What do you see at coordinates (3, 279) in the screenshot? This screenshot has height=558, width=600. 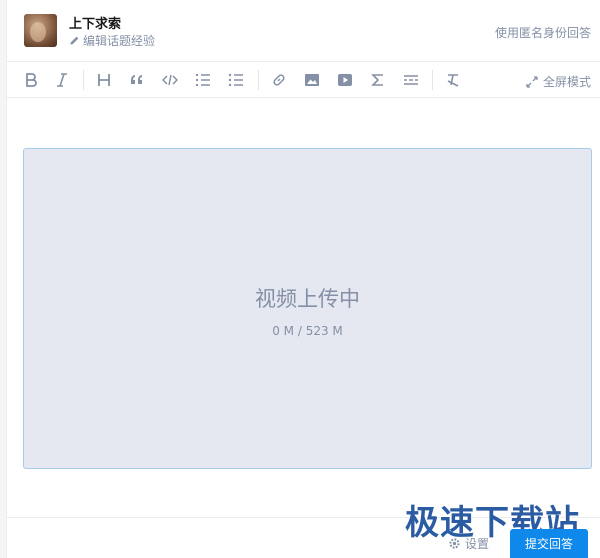 I see `left-rail` at bounding box center [3, 279].